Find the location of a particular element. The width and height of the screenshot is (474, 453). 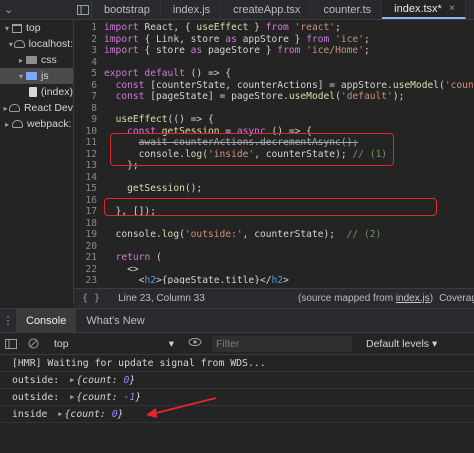

tab-bootstrap: bootstrap is located at coordinates (126, 9).